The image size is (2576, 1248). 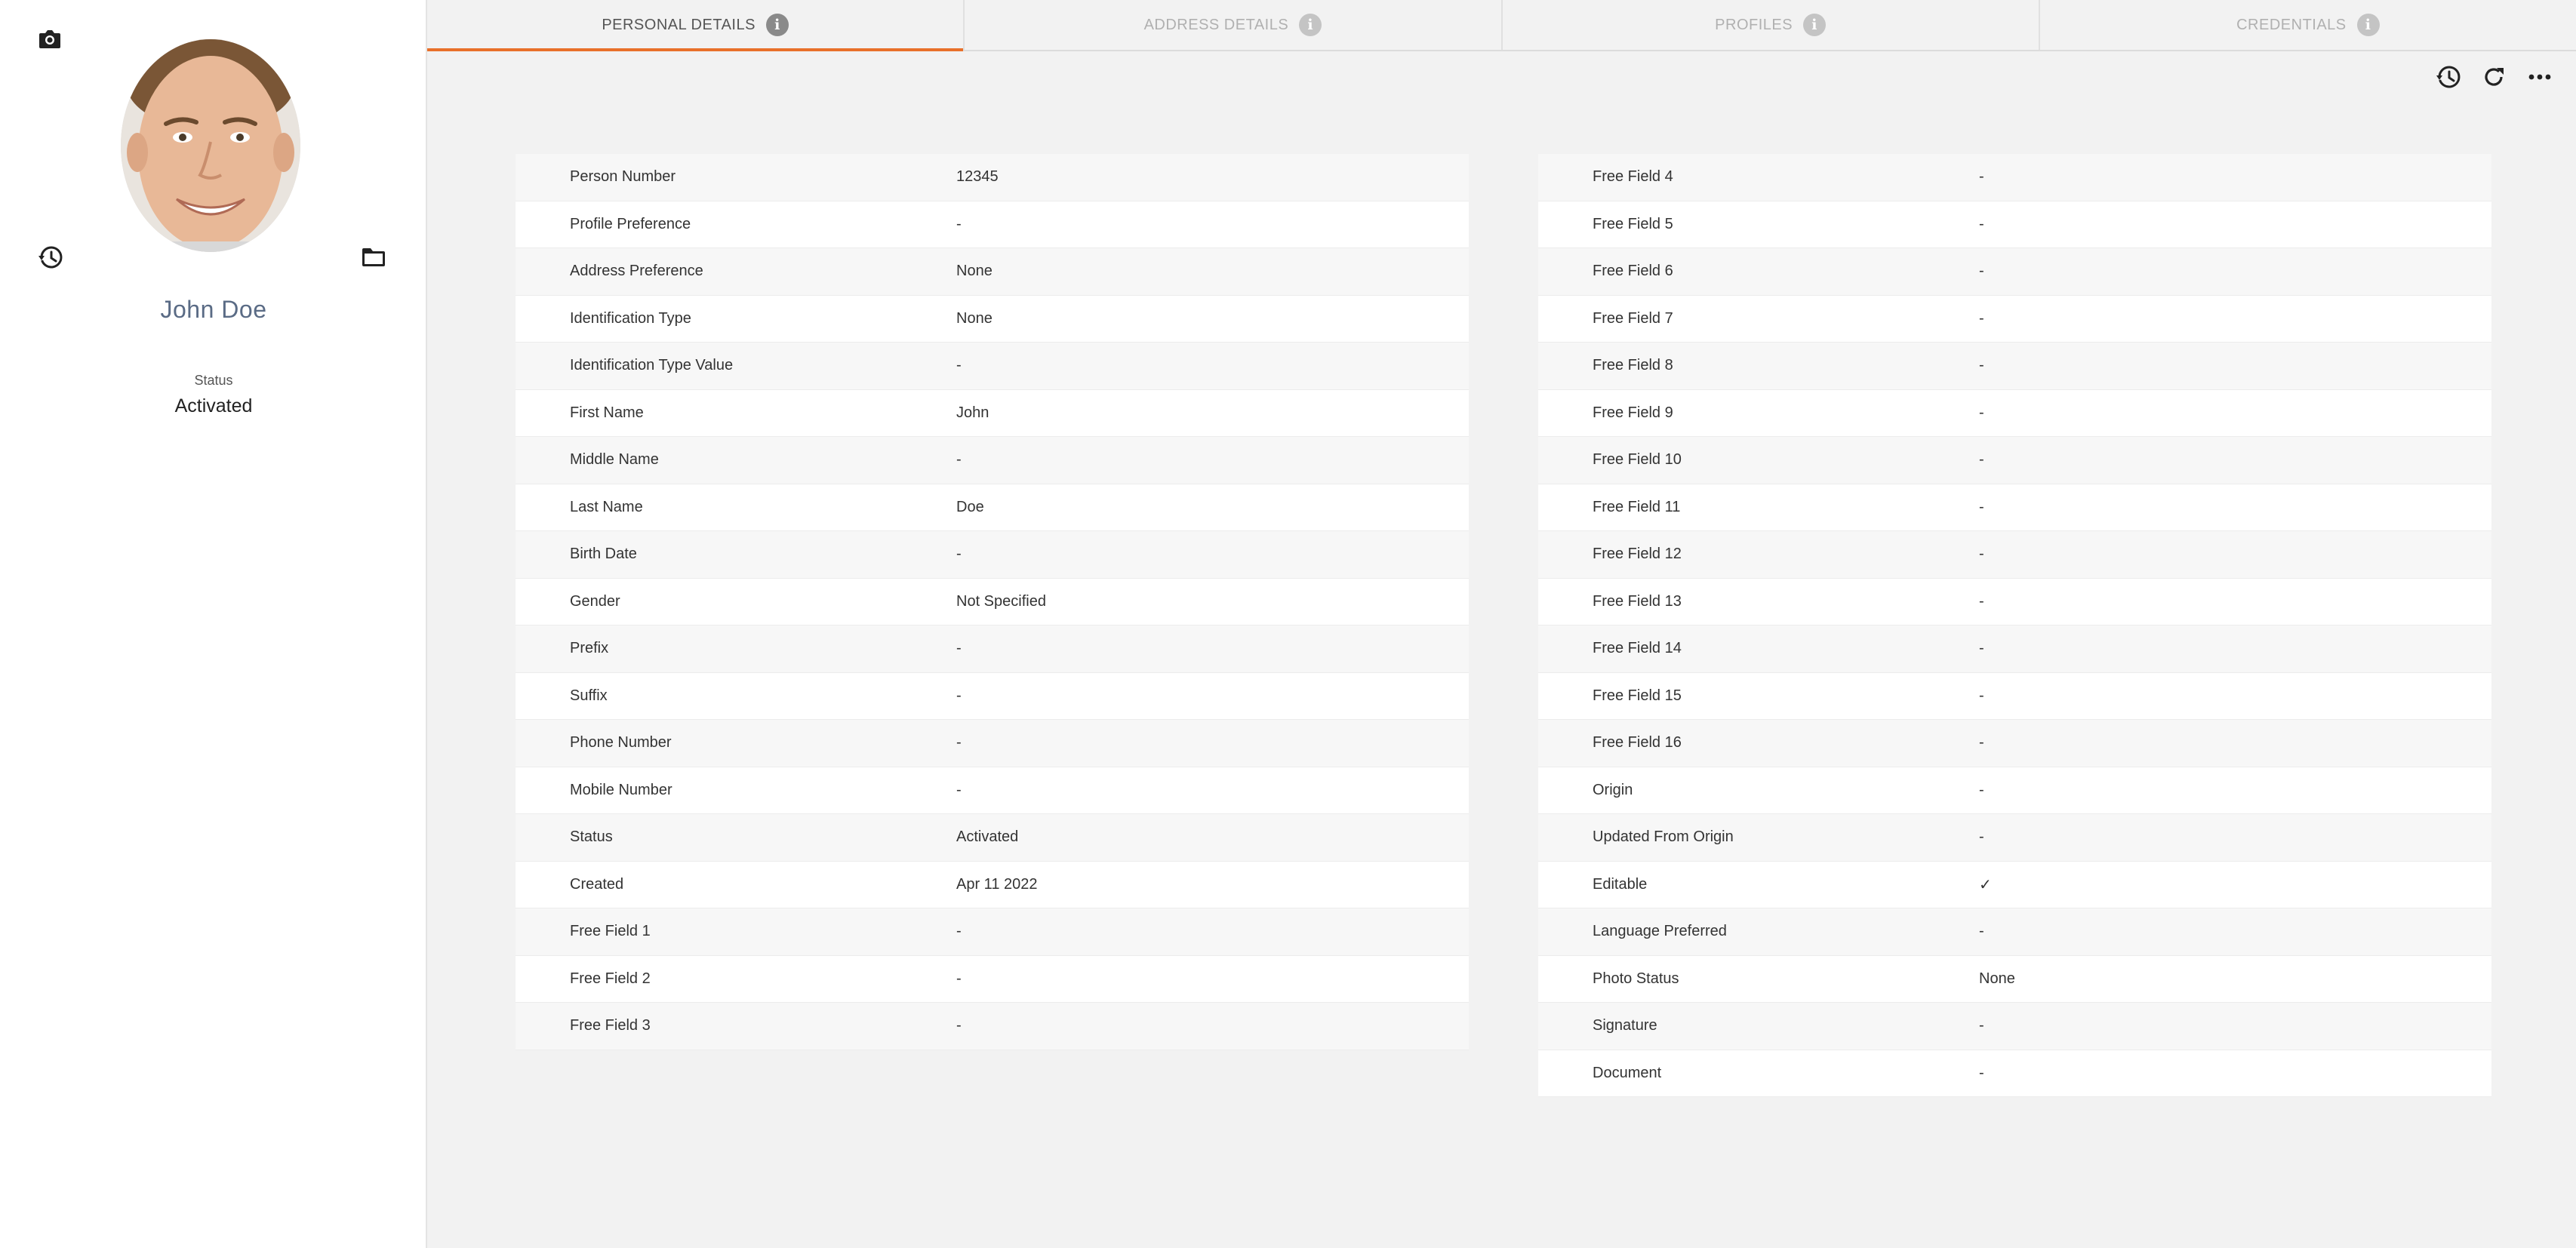 I want to click on camera-icon, so click(x=49, y=39).